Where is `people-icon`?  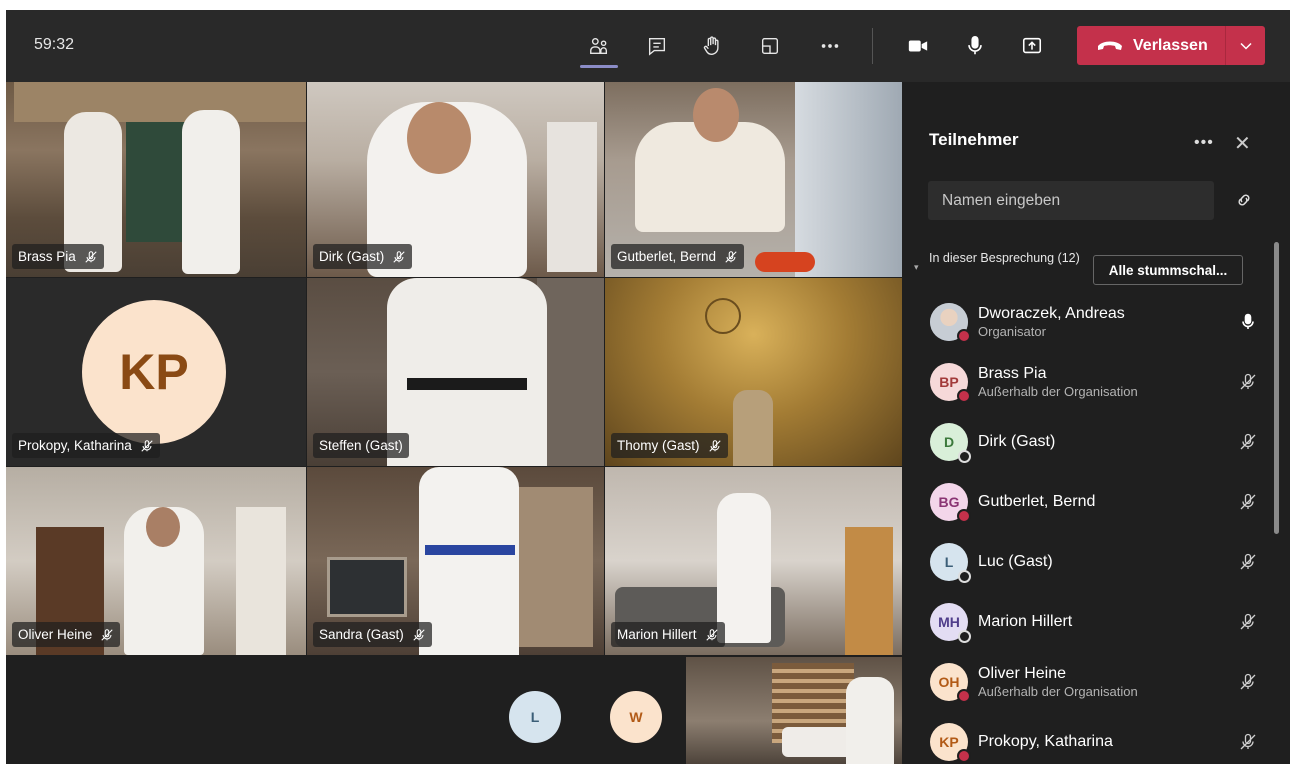 people-icon is located at coordinates (599, 46).